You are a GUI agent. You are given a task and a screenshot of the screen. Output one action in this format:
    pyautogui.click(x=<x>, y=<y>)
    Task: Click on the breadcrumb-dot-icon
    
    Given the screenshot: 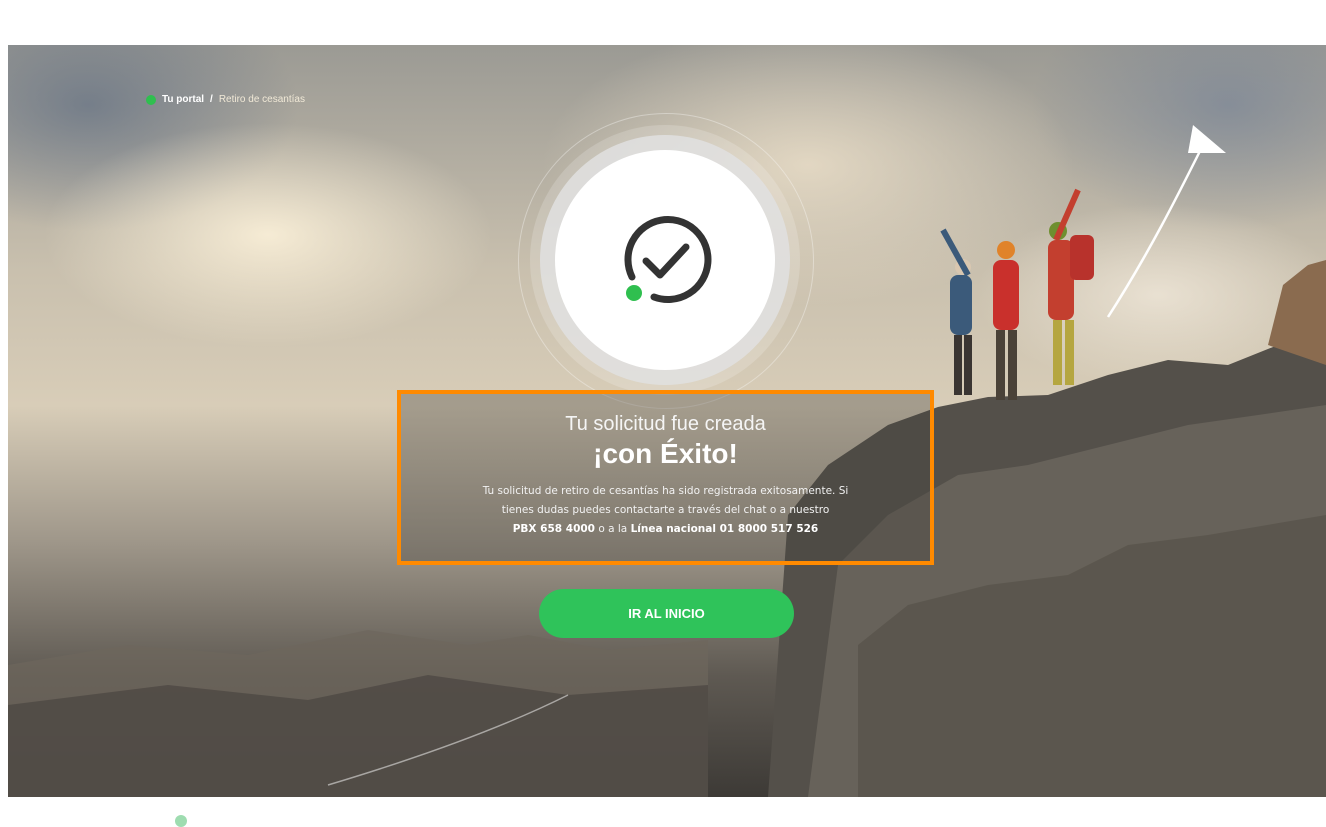 What is the action you would take?
    pyautogui.click(x=151, y=99)
    